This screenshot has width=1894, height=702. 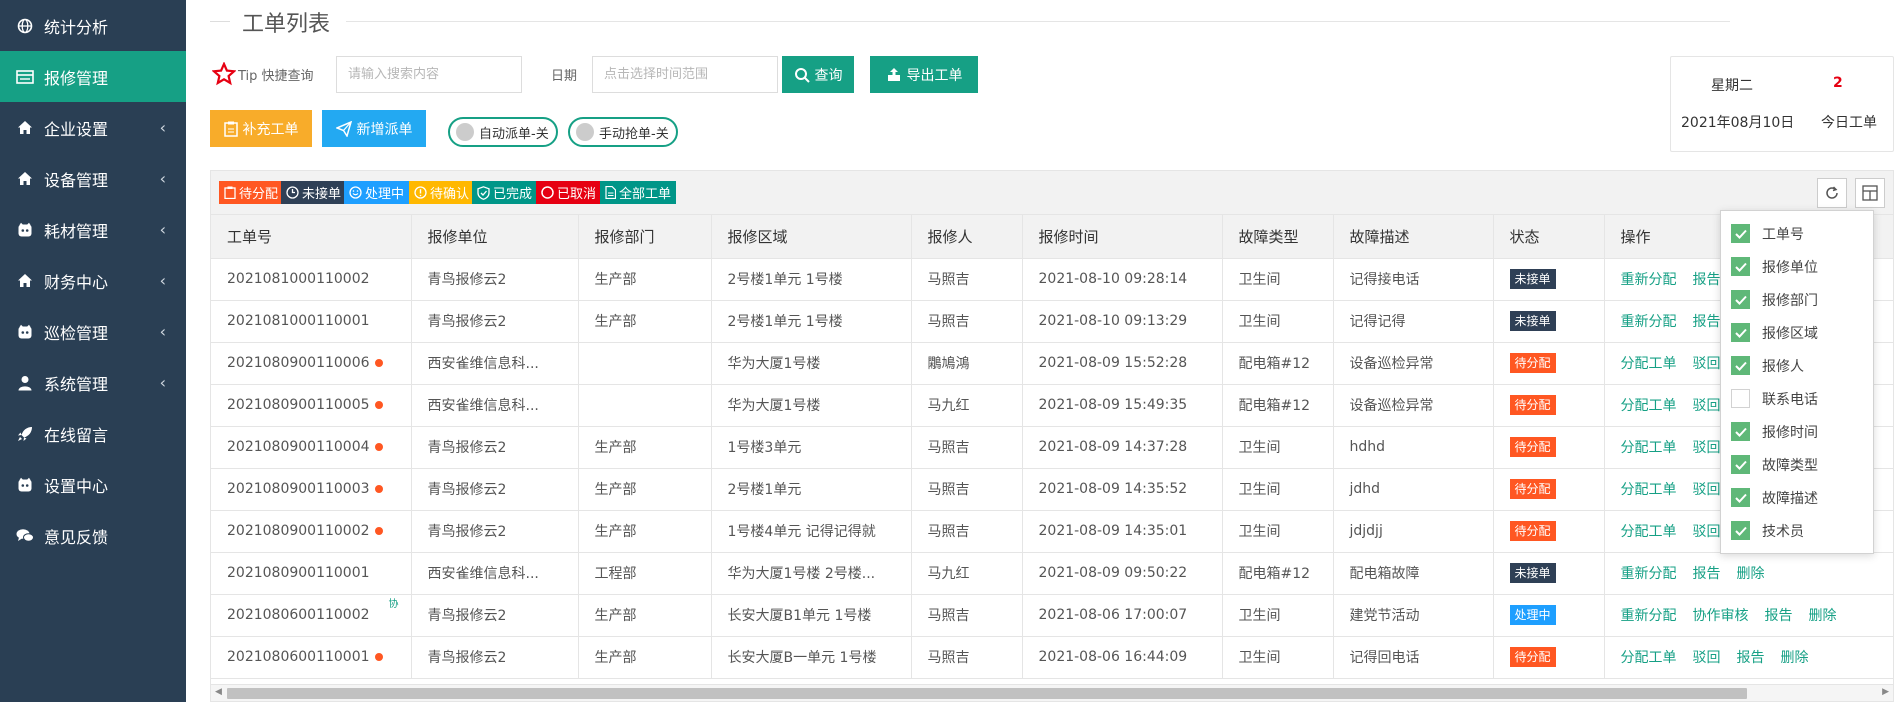 I want to click on supplement-order-button: 补充工单, so click(x=261, y=128).